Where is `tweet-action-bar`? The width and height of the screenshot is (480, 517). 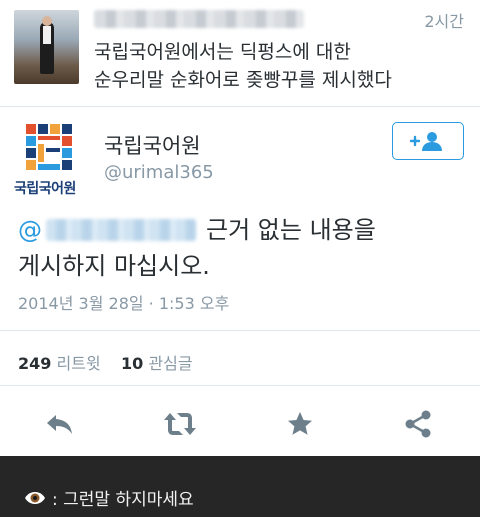
tweet-action-bar is located at coordinates (240, 423).